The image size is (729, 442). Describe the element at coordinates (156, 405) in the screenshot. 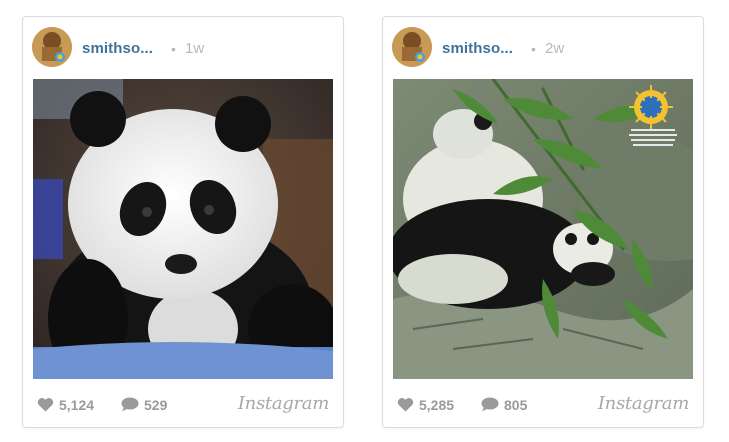

I see `comment-count: 529` at that location.